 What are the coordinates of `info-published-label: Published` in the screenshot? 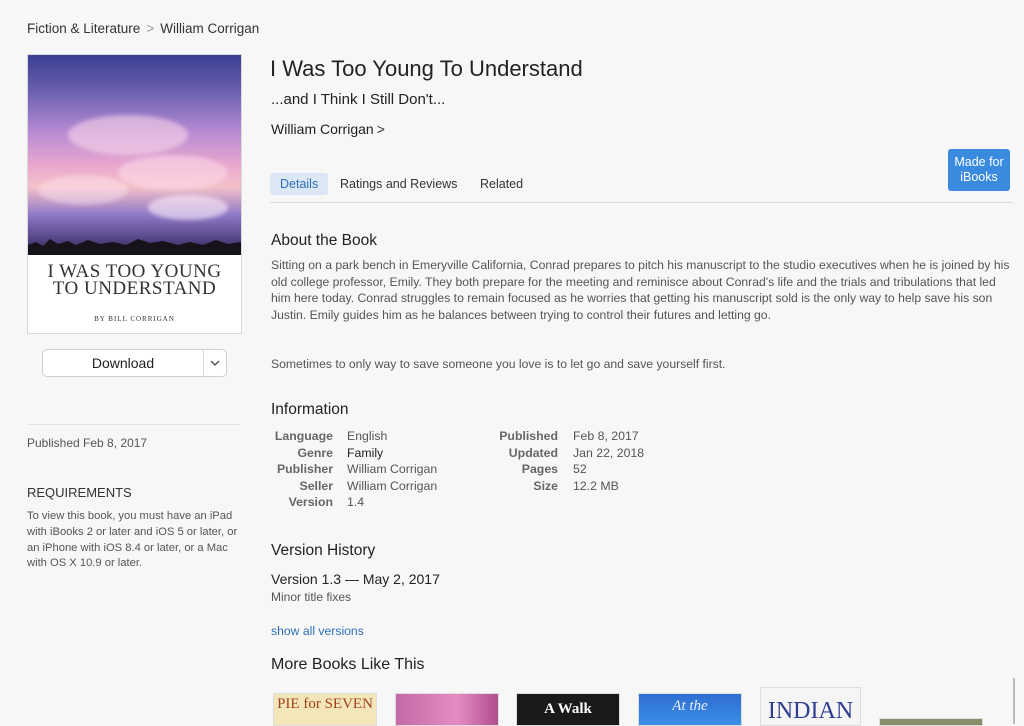 It's located at (528, 436).